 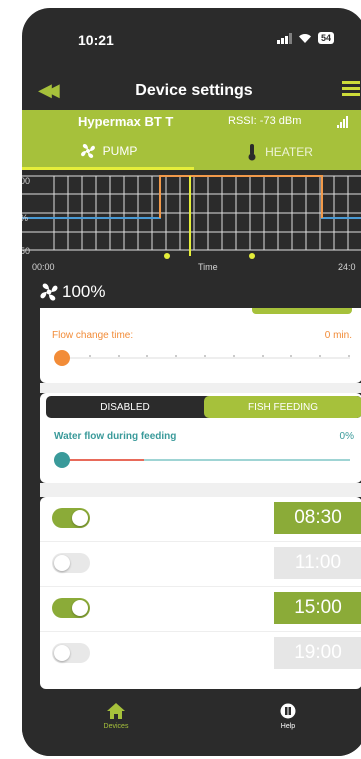 I want to click on y-tick-label: %, so click(x=25, y=218).